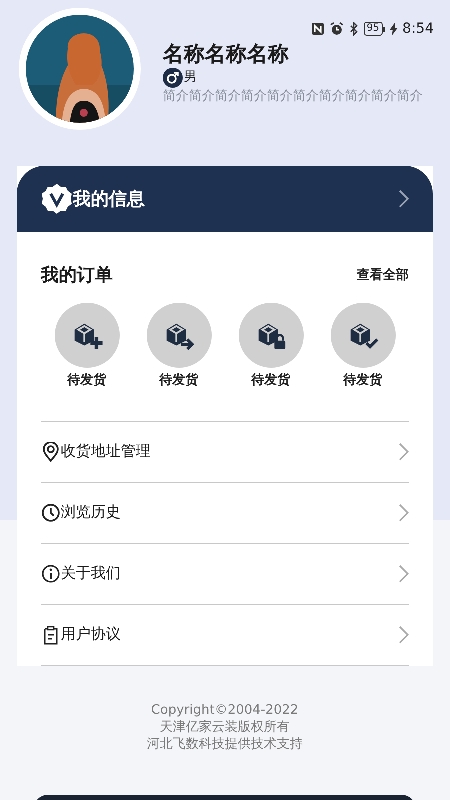  What do you see at coordinates (51, 512) in the screenshot?
I see `clock-icon` at bounding box center [51, 512].